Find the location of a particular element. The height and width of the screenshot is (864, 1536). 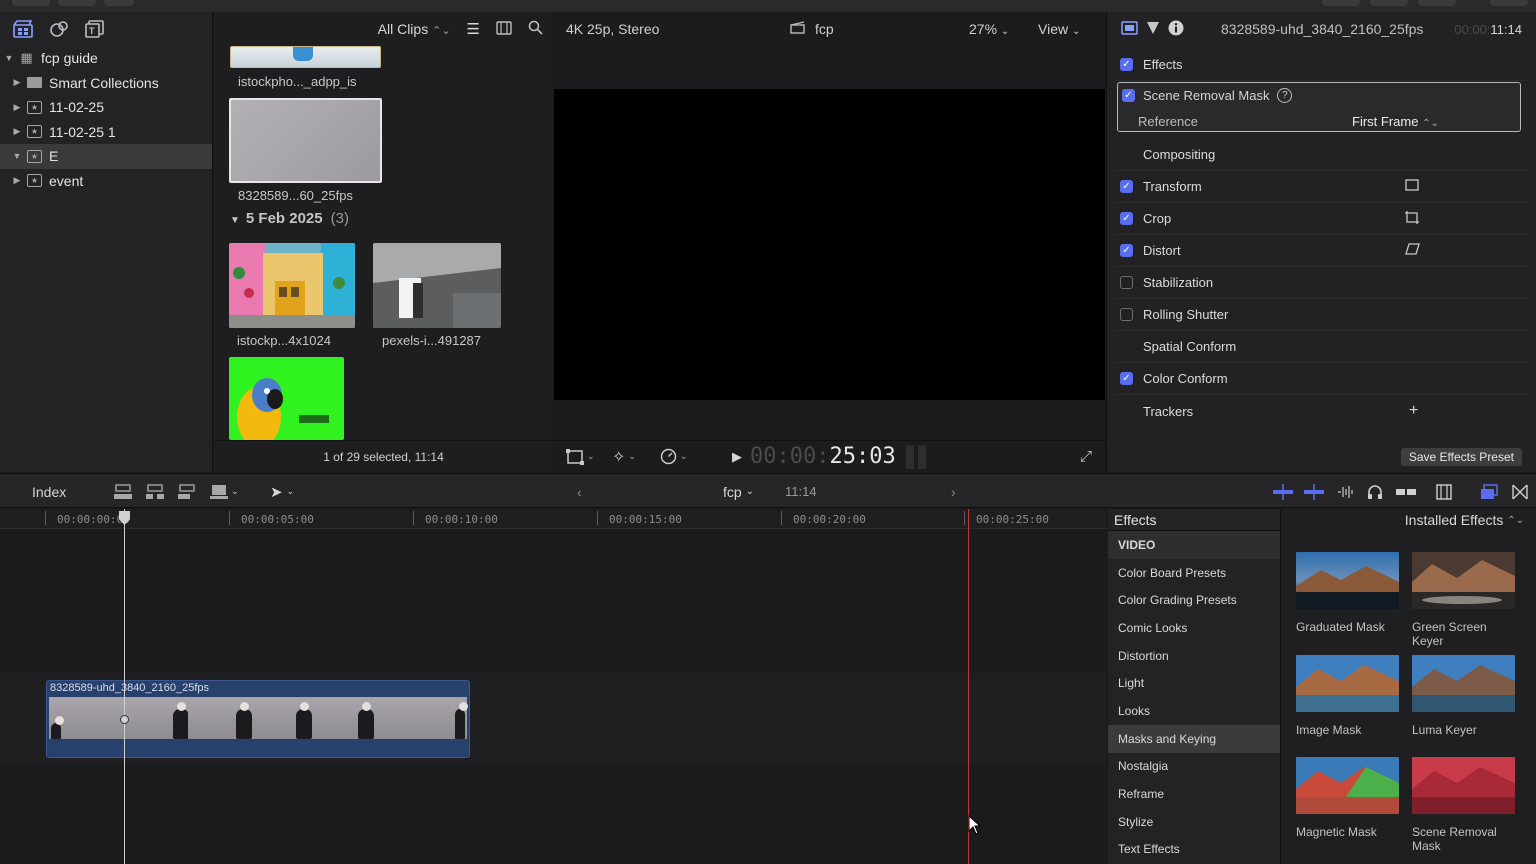

inspector-row: Rolling Shutter is located at coordinates (1322, 315).